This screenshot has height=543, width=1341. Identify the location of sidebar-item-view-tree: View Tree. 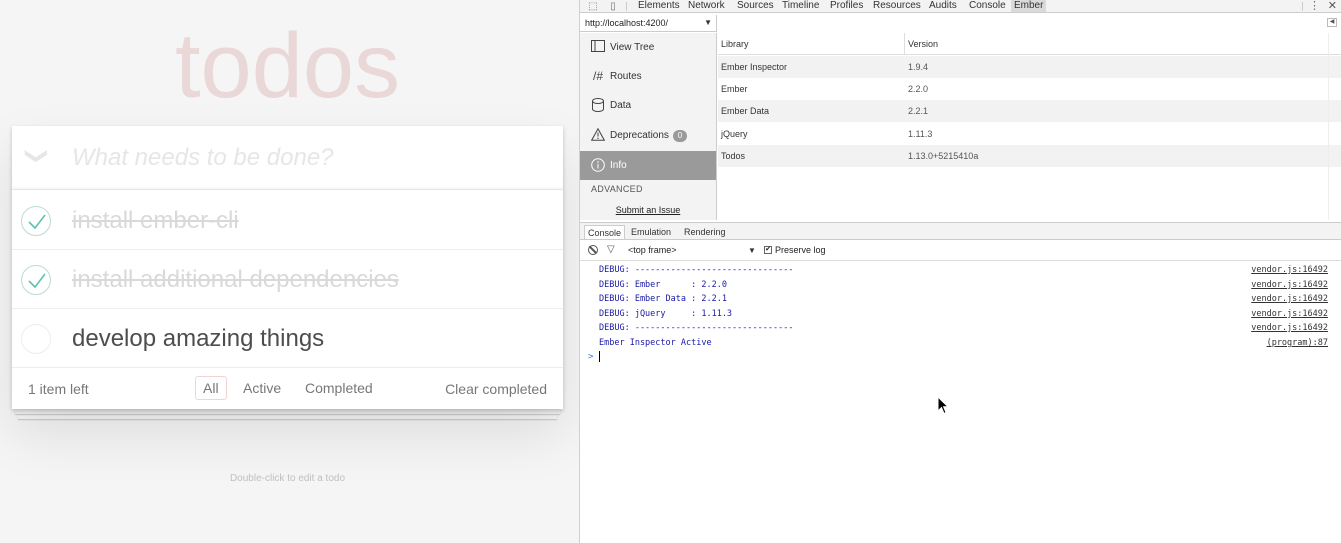
(648, 47).